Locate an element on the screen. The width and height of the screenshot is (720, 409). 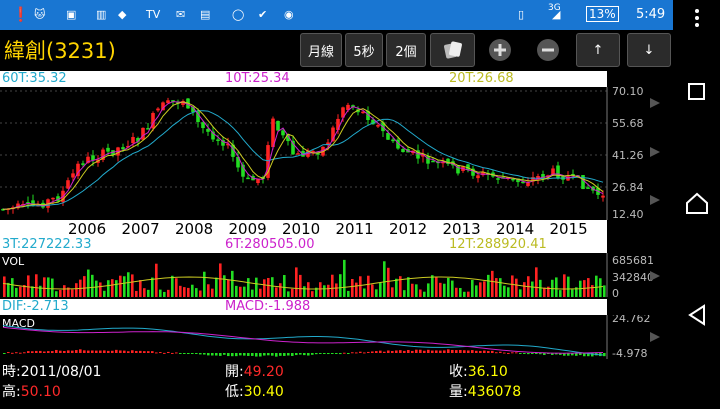
zoom-out-icon is located at coordinates (548, 50).